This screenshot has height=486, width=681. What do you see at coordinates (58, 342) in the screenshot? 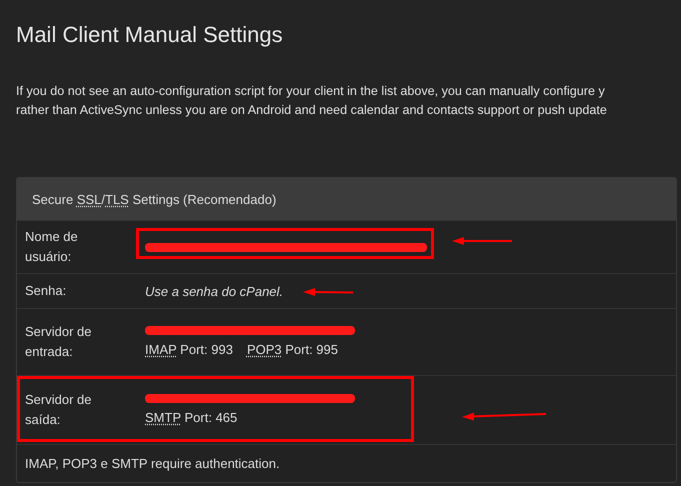
I see `field-label: Servidor de entrada:` at bounding box center [58, 342].